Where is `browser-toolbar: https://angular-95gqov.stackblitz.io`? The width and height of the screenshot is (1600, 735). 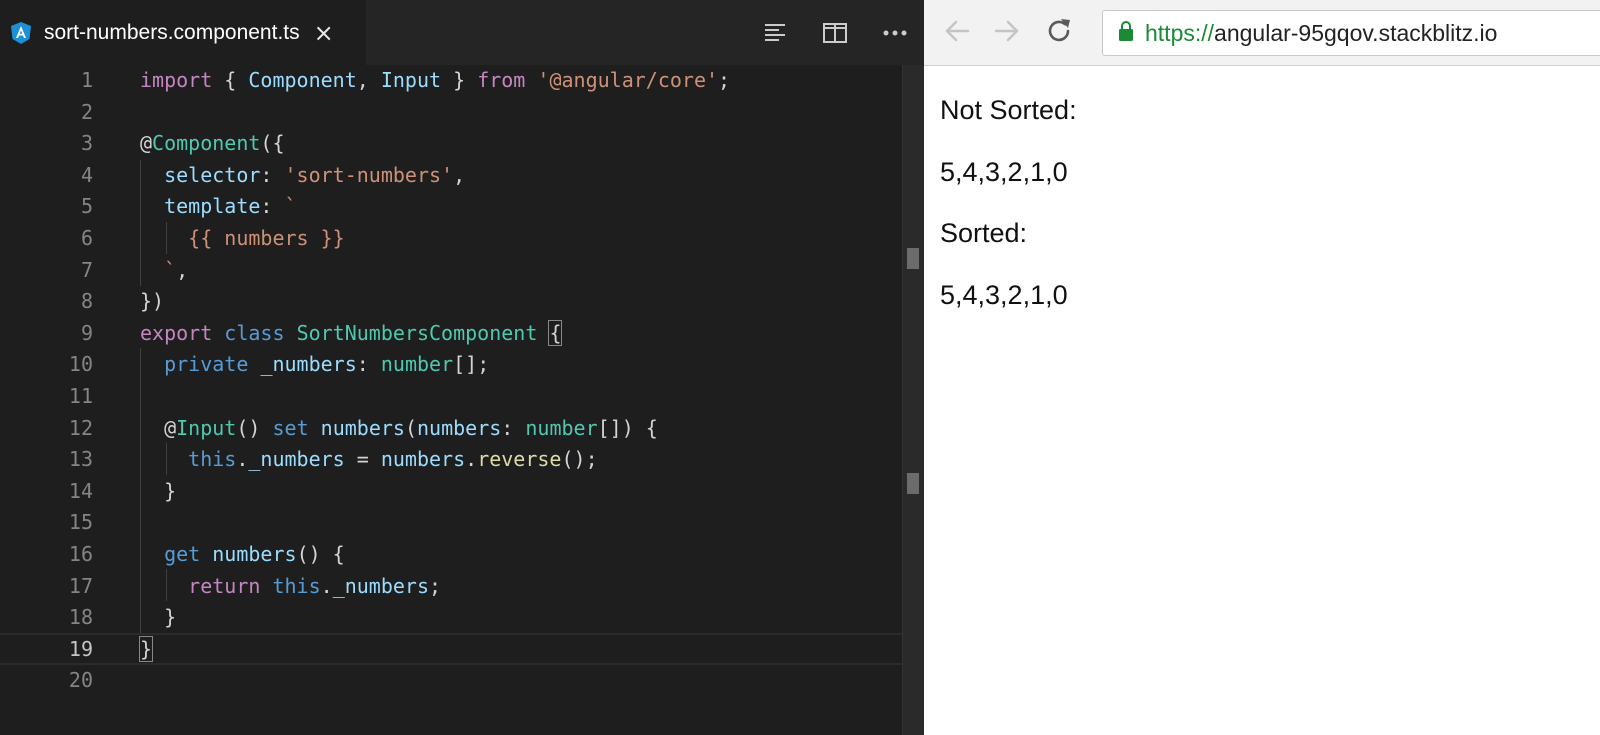
browser-toolbar: https://angular-95gqov.stackblitz.io is located at coordinates (1262, 33).